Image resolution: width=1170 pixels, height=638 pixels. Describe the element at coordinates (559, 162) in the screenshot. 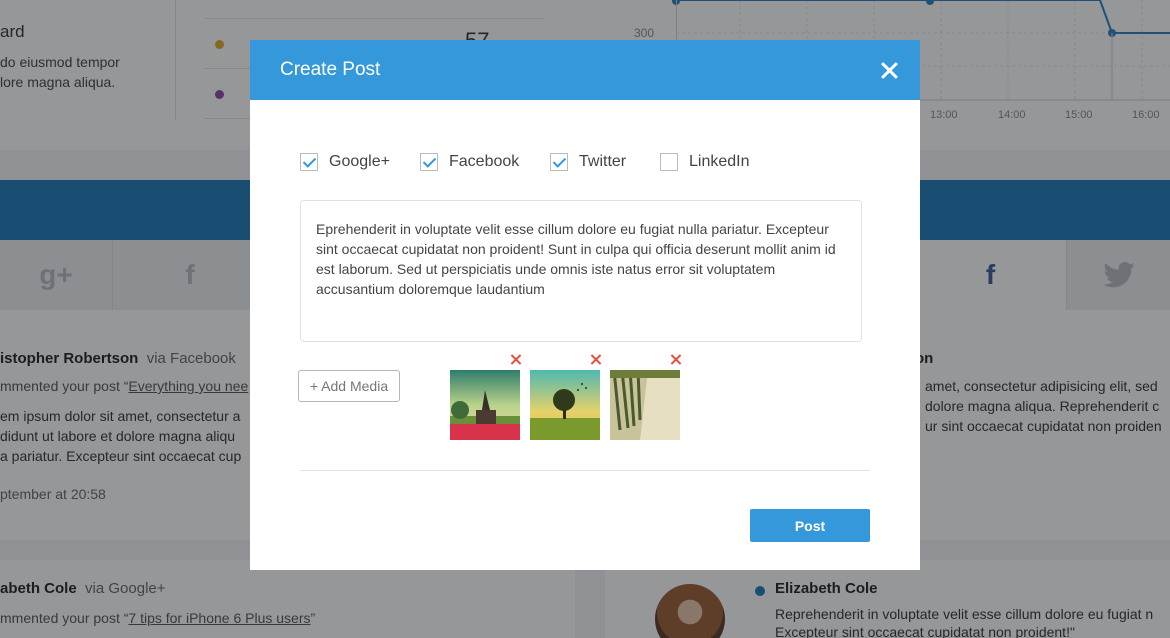

I see `checkbox-twitter` at that location.